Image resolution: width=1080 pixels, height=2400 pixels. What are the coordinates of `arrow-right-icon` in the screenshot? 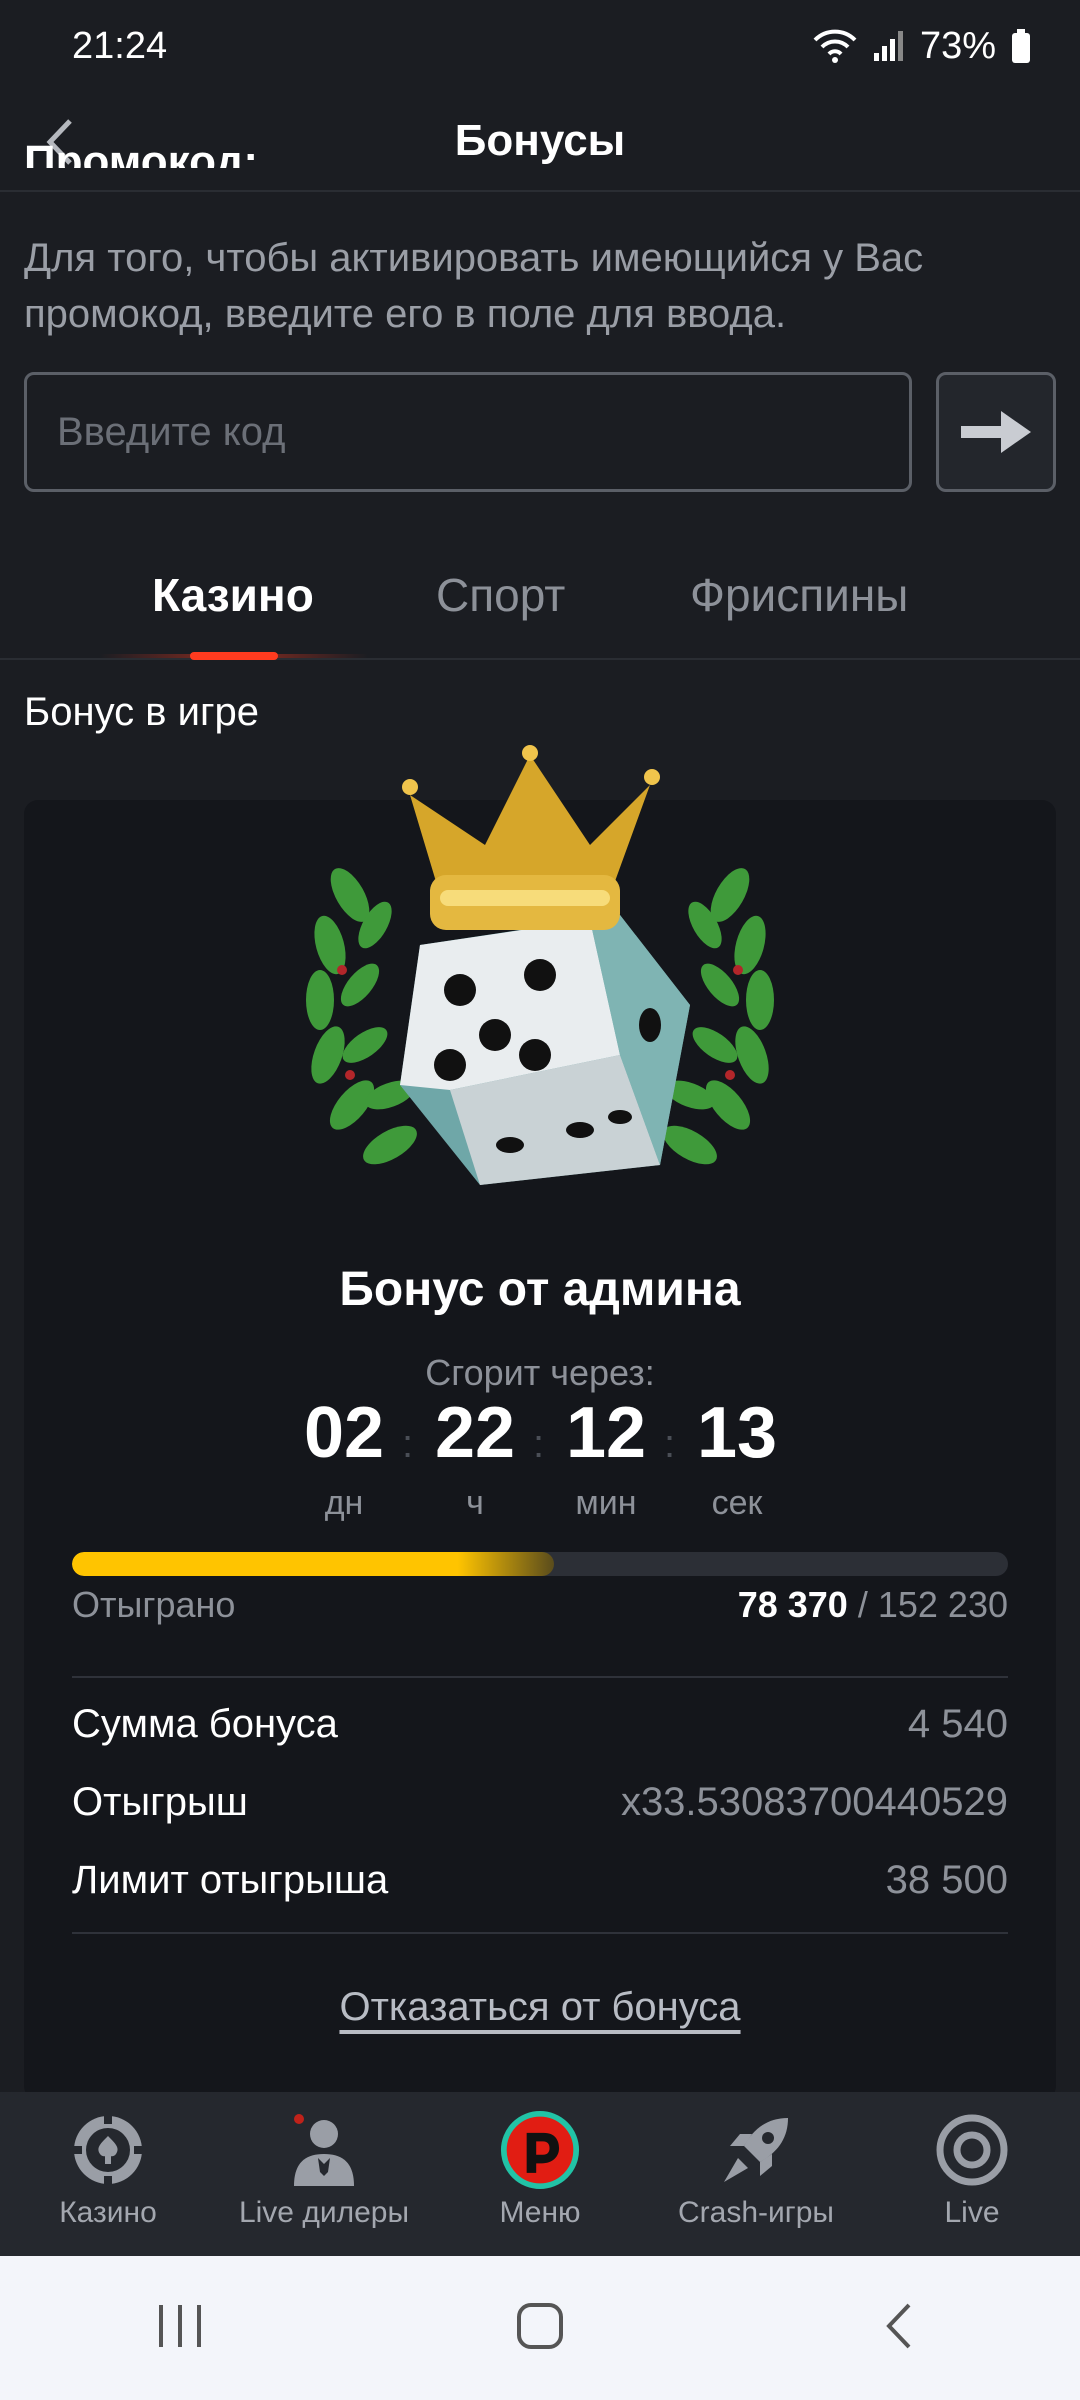 It's located at (996, 432).